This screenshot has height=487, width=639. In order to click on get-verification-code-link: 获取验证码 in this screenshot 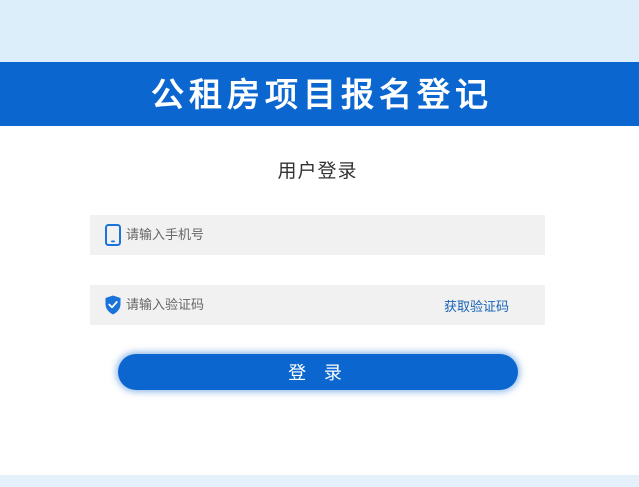, I will do `click(476, 305)`.